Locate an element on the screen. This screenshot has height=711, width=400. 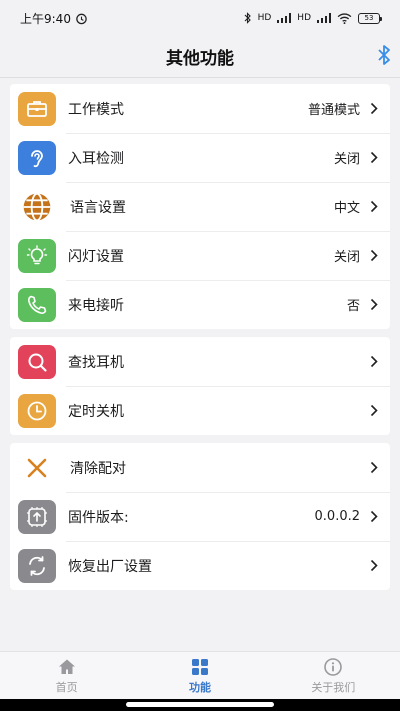
briefcase-icon is located at coordinates (37, 108).